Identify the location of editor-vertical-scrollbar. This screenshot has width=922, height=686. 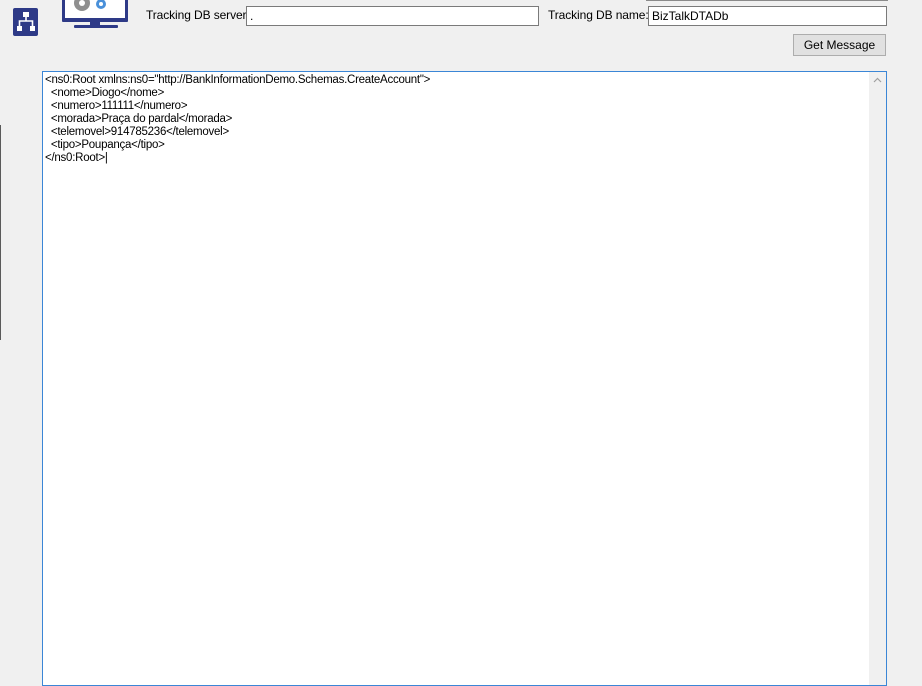
(877, 378).